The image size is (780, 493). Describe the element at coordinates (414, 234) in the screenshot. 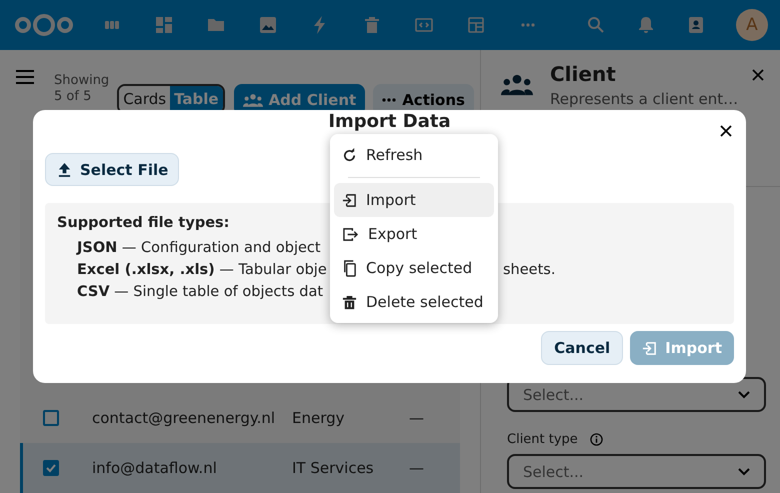

I see `menu-item: Export` at that location.